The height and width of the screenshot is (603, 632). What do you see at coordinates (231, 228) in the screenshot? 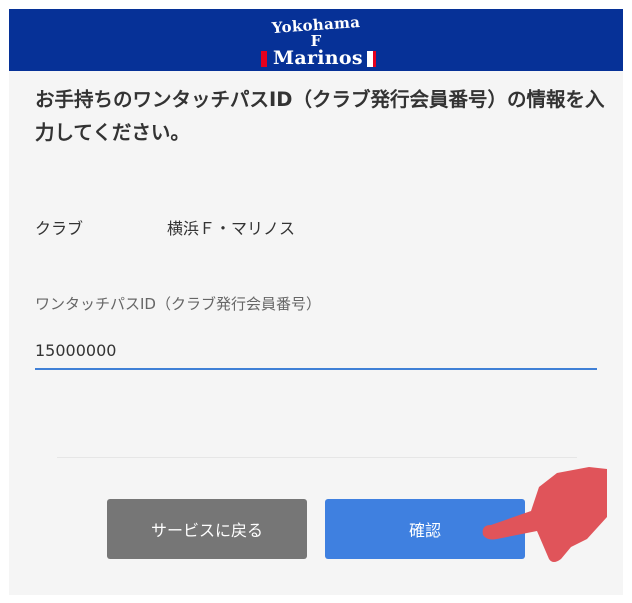
I see `club-value: 横浜Ｆ・マリノス` at bounding box center [231, 228].